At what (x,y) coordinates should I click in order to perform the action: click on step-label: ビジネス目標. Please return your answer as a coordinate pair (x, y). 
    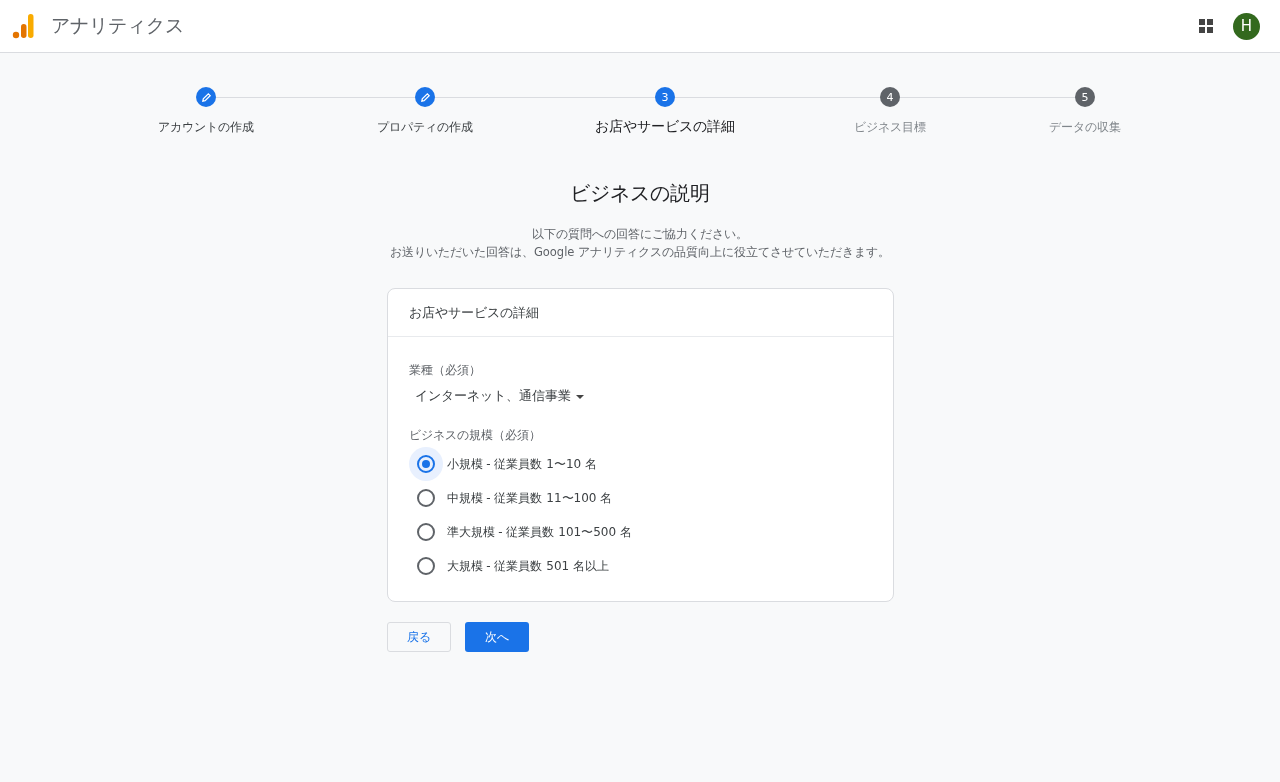
    Looking at the image, I should click on (890, 127).